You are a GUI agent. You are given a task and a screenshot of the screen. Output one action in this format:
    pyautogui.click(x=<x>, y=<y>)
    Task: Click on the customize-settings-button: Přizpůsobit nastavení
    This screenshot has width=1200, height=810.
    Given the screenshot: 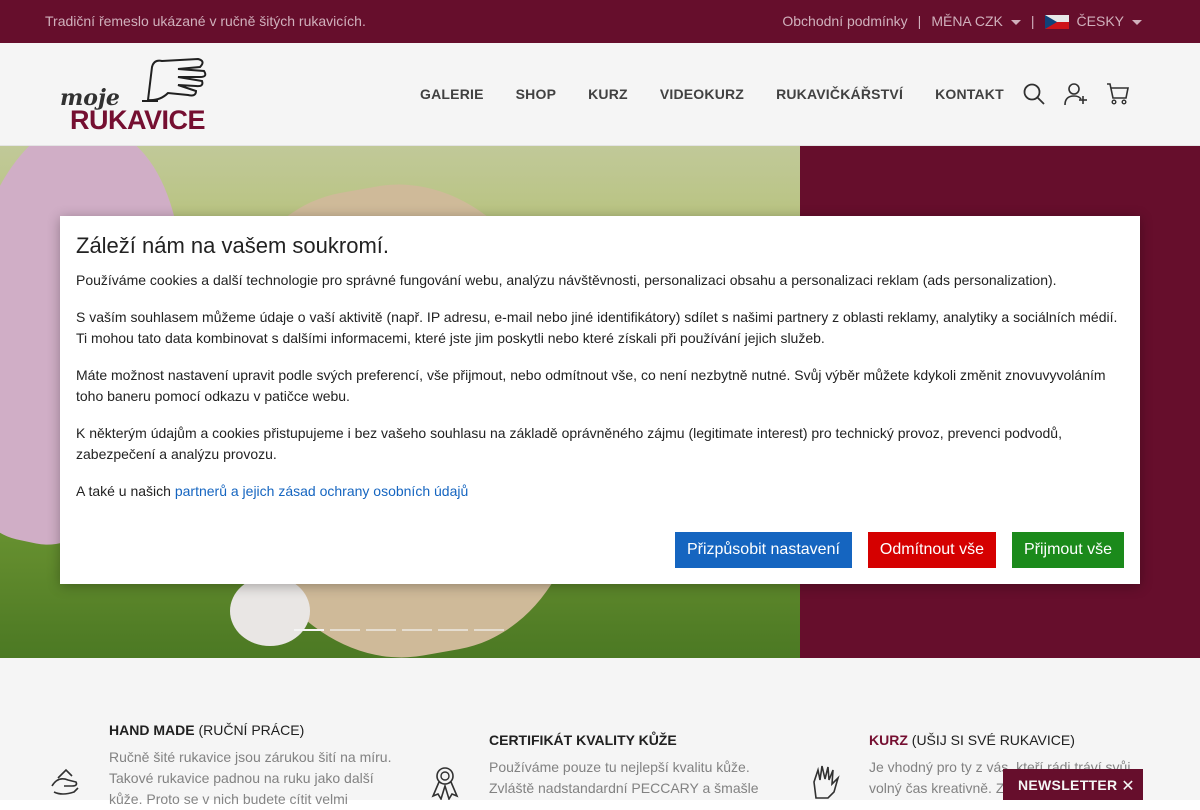 What is the action you would take?
    pyautogui.click(x=763, y=550)
    